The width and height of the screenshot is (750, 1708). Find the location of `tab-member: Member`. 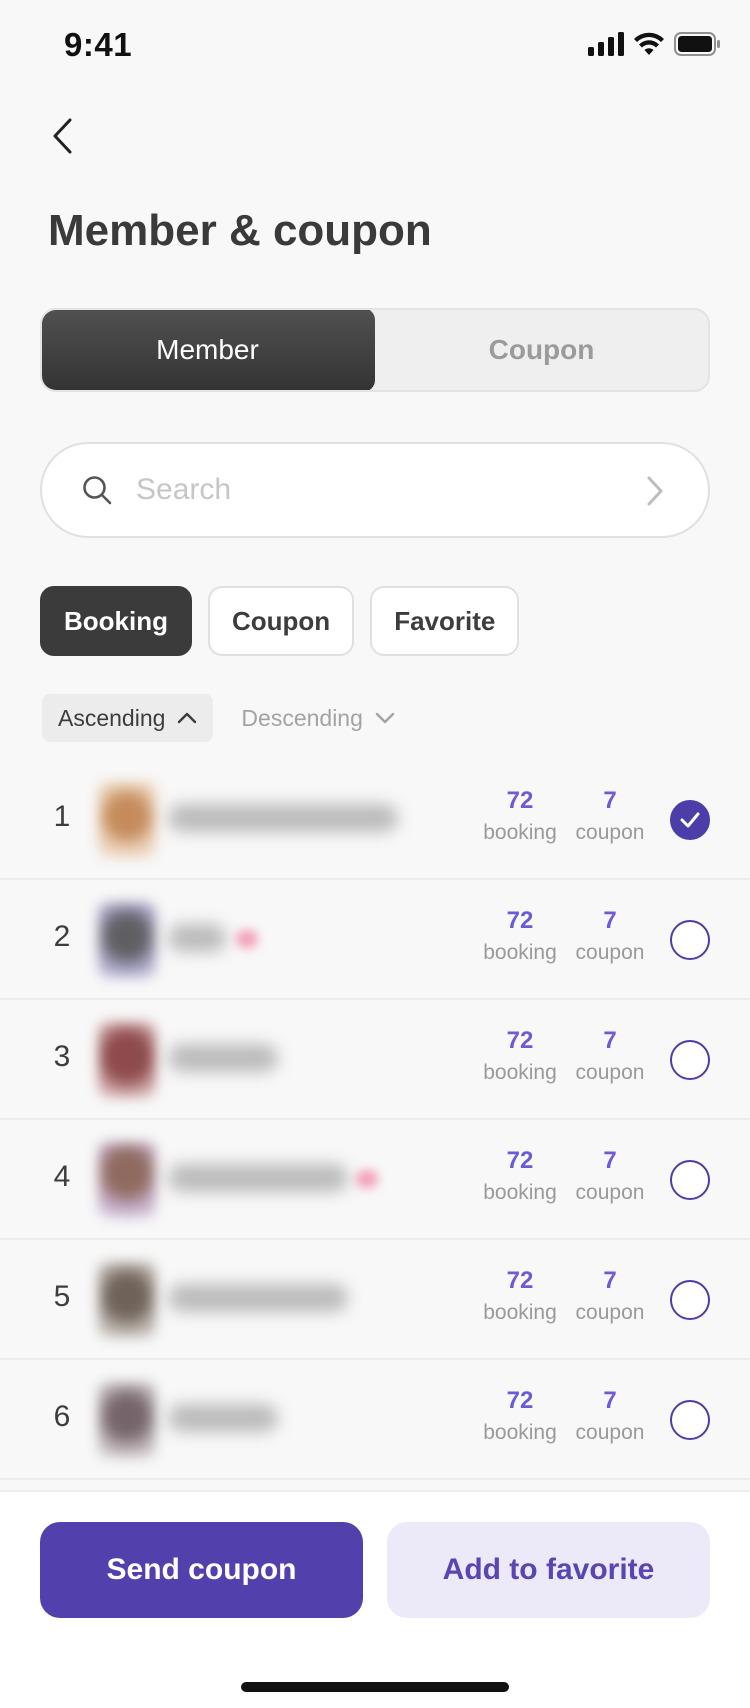

tab-member: Member is located at coordinates (208, 350).